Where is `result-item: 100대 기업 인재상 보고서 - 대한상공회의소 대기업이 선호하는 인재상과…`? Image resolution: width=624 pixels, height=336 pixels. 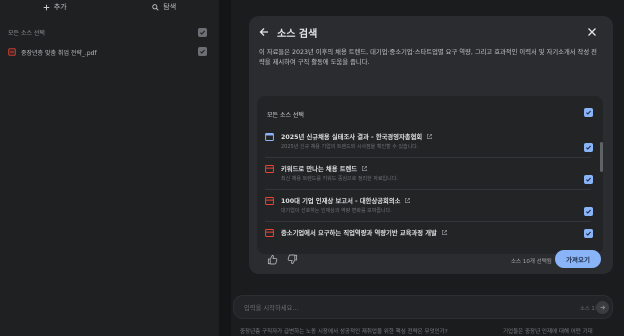 result-item: 100대 기업 인재상 보고서 - 대한상공회의소 대기업이 선호하는 인재상과… is located at coordinates (428, 208).